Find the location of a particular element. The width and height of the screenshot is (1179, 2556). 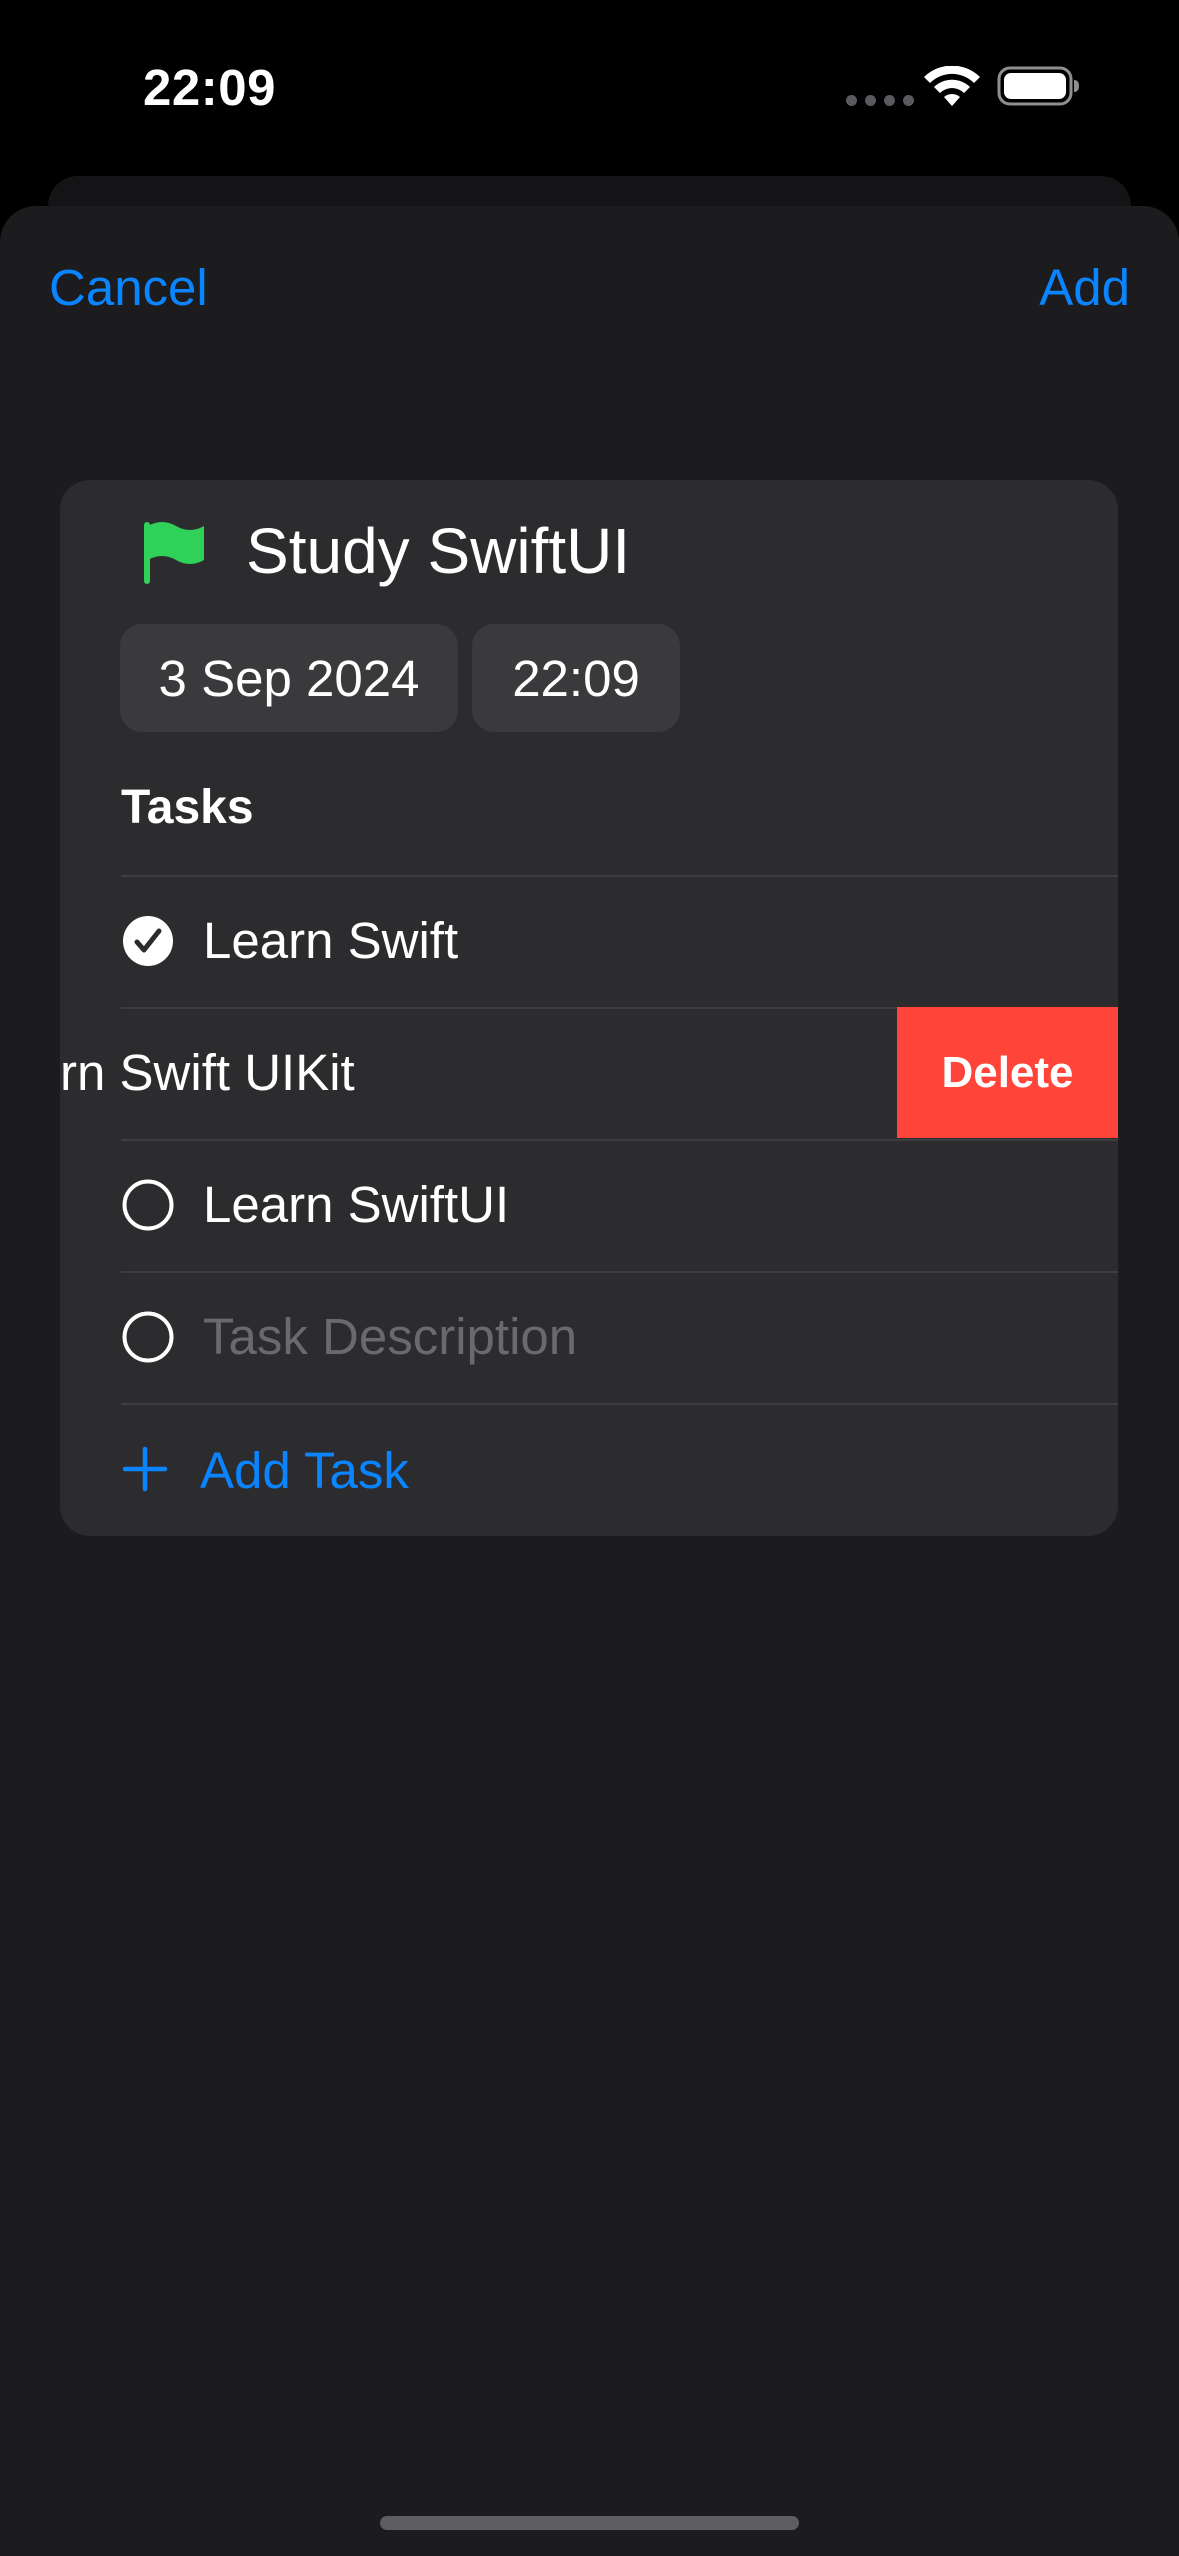

flag-icon is located at coordinates (174, 553).